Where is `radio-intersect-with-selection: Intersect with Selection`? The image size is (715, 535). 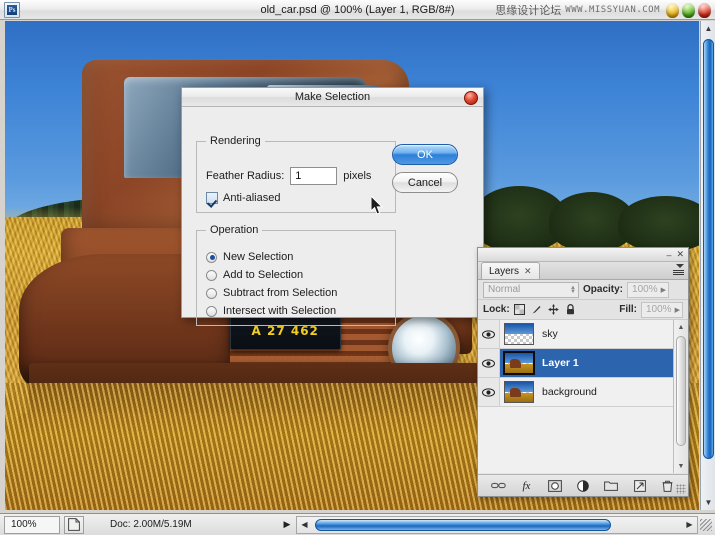
radio-intersect-with-selection: Intersect with Selection is located at coordinates (271, 311).